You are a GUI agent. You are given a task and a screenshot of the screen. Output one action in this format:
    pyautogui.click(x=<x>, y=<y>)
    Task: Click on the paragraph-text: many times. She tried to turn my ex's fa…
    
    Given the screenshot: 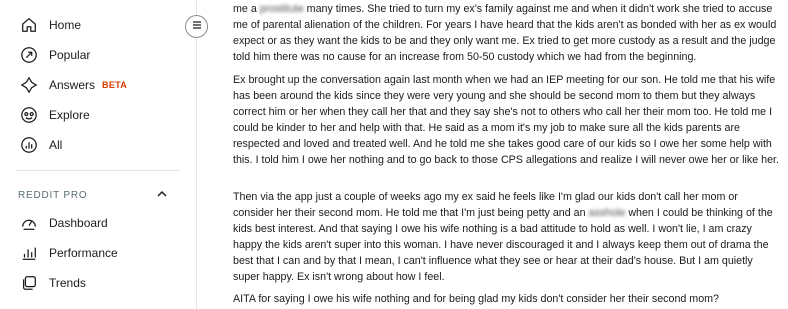 What is the action you would take?
    pyautogui.click(x=505, y=33)
    